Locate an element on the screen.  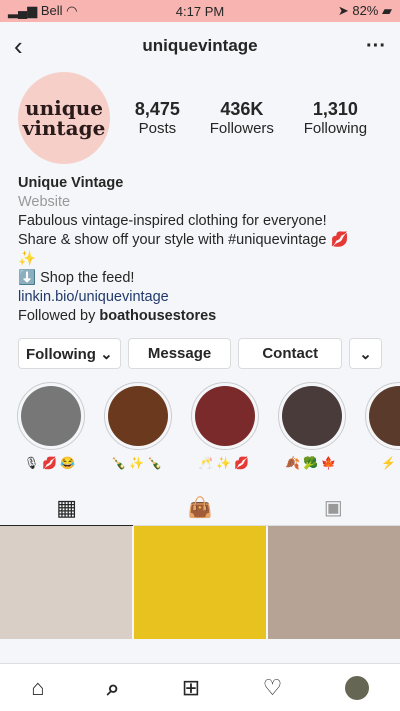
bio-line: ✨ is located at coordinates (27, 259).